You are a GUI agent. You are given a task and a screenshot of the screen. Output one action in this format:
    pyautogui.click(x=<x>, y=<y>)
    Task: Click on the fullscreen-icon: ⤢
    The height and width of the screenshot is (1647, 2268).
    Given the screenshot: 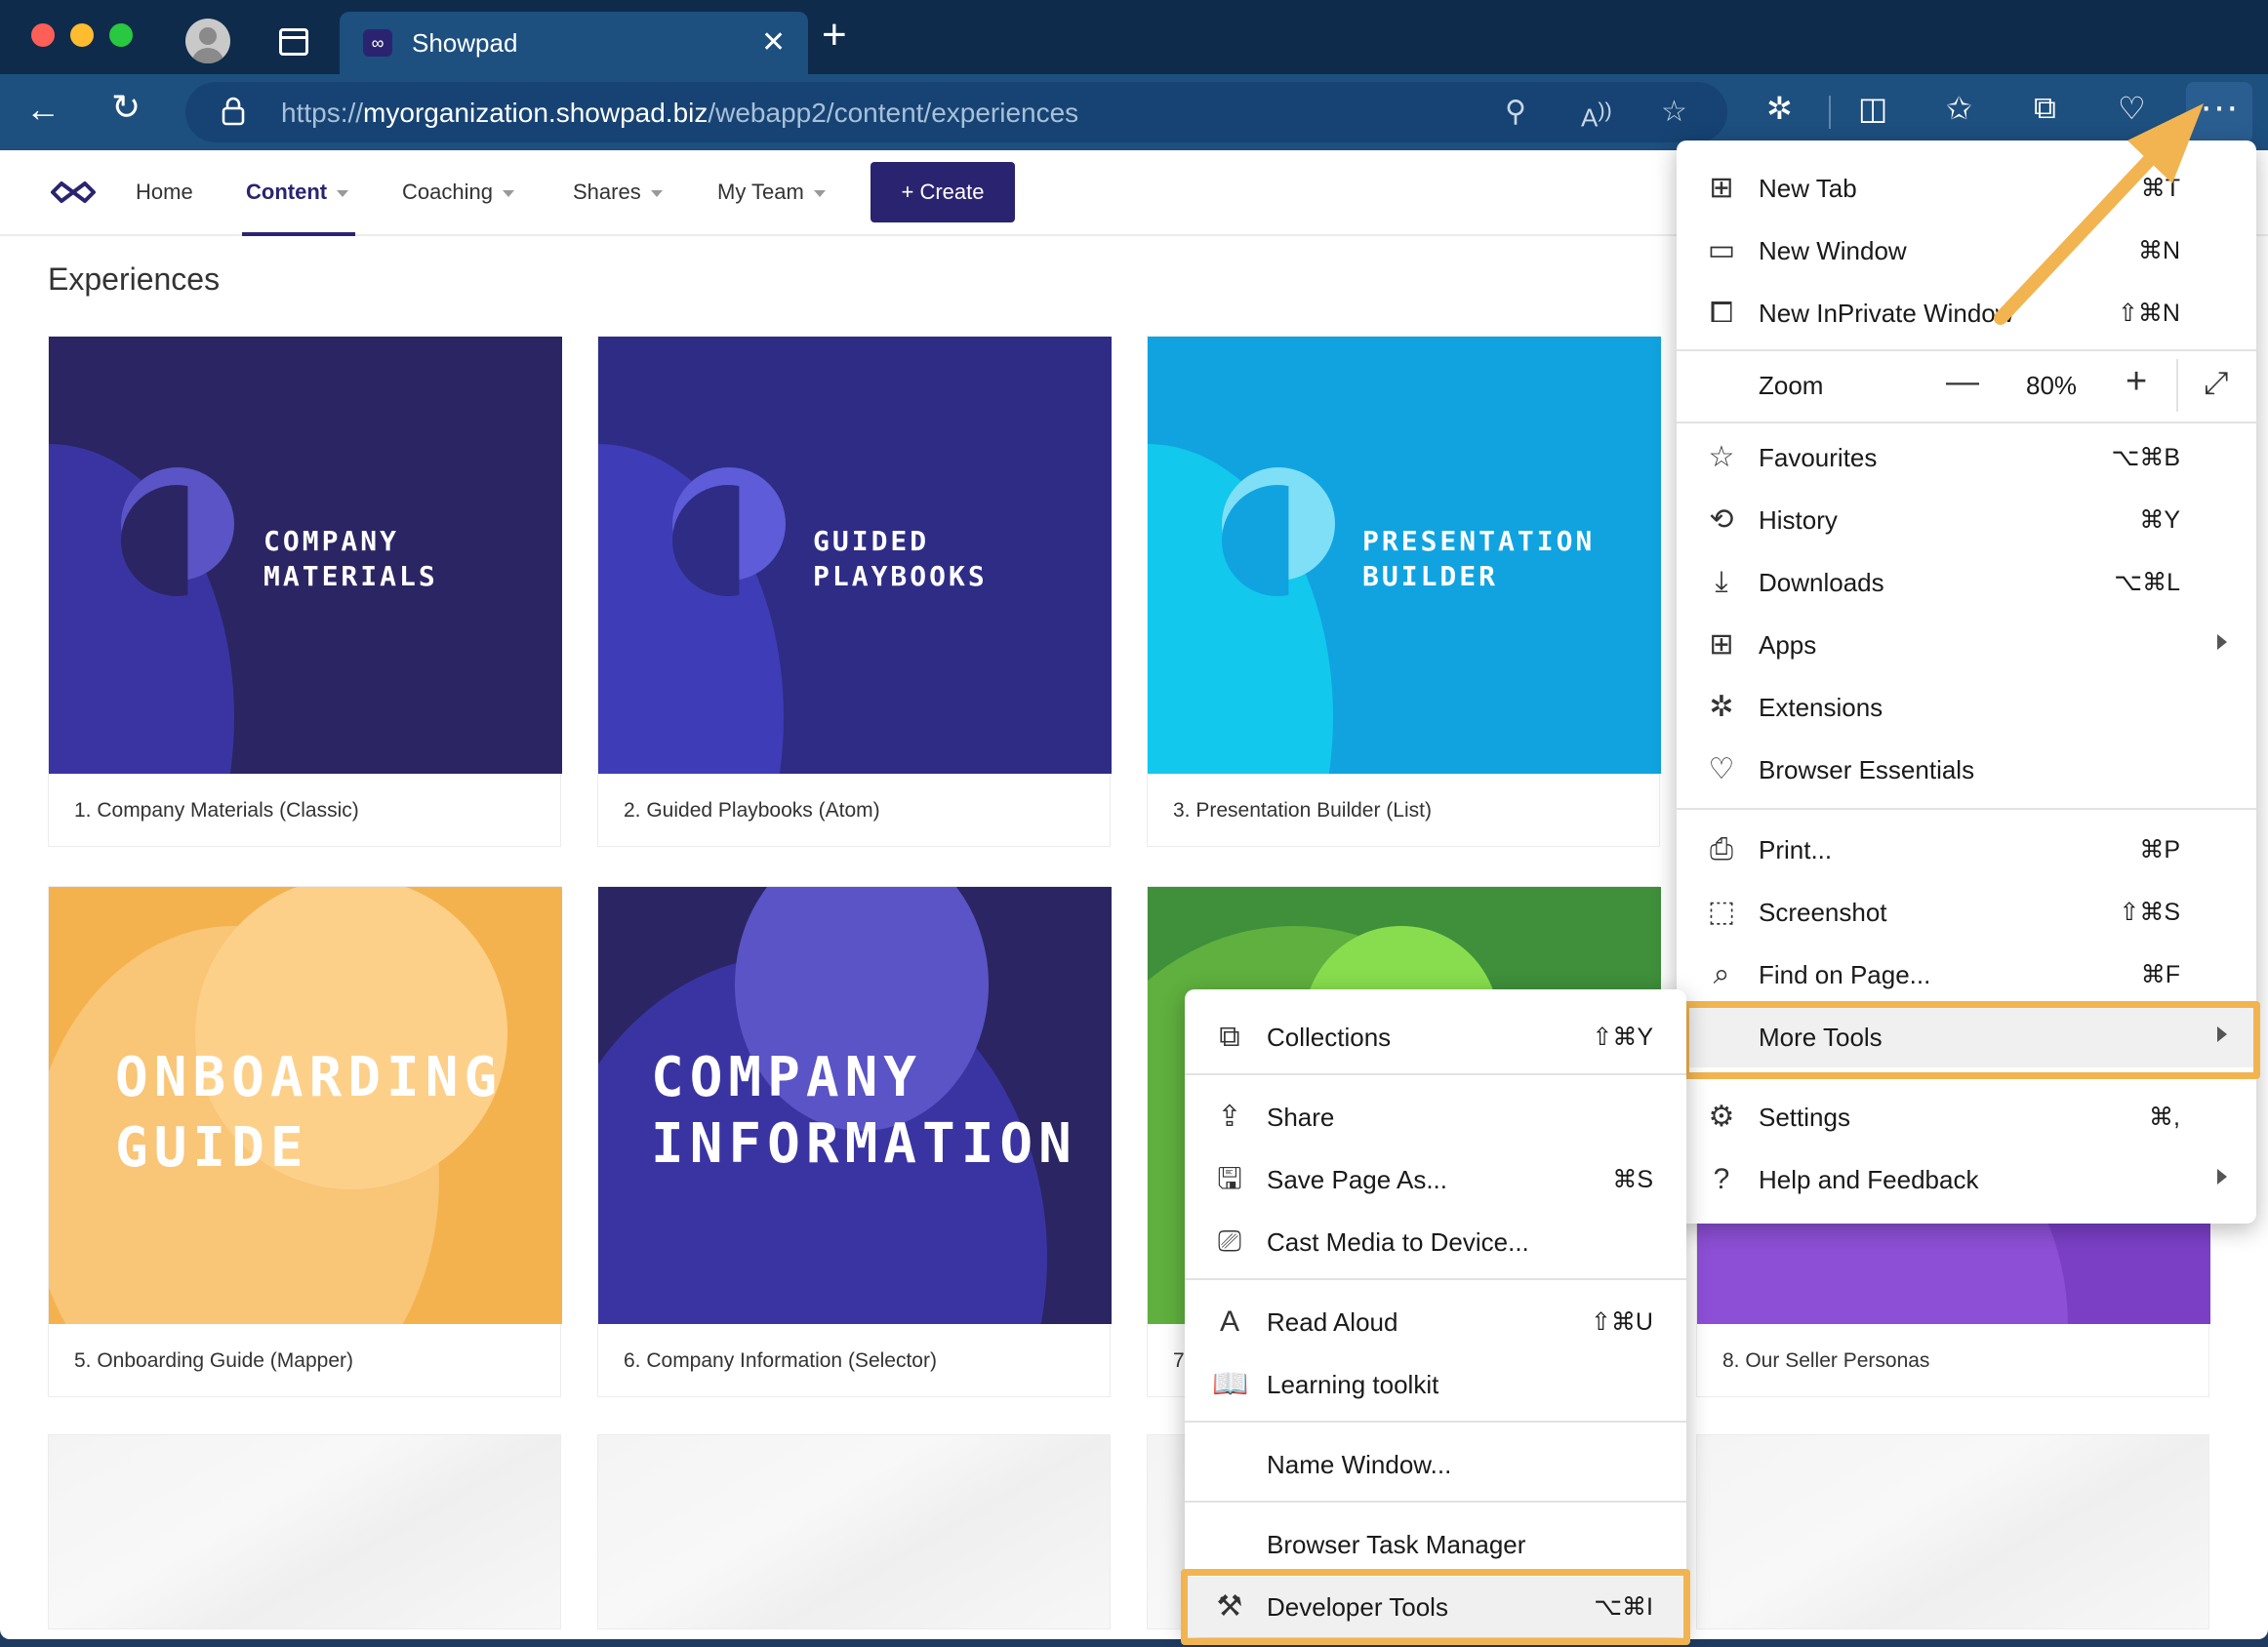 What is the action you would take?
    pyautogui.click(x=2217, y=383)
    